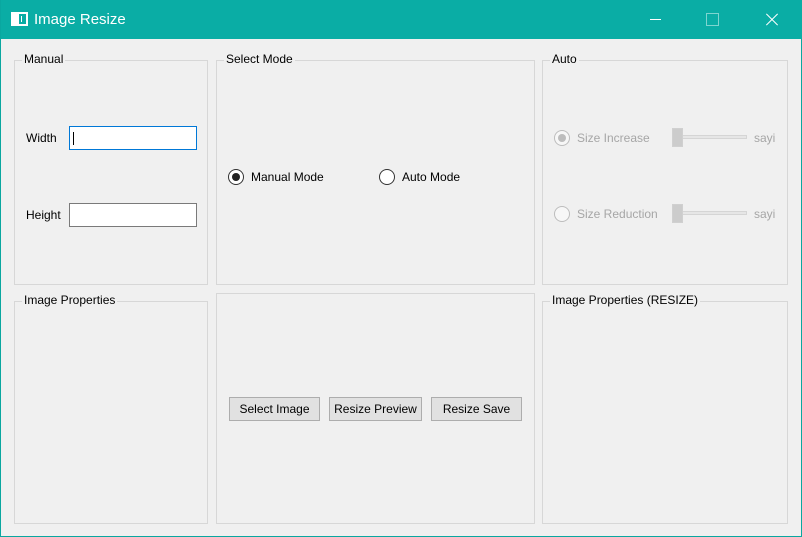 Image resolution: width=802 pixels, height=537 pixels. I want to click on auto-mode-radio, so click(387, 177).